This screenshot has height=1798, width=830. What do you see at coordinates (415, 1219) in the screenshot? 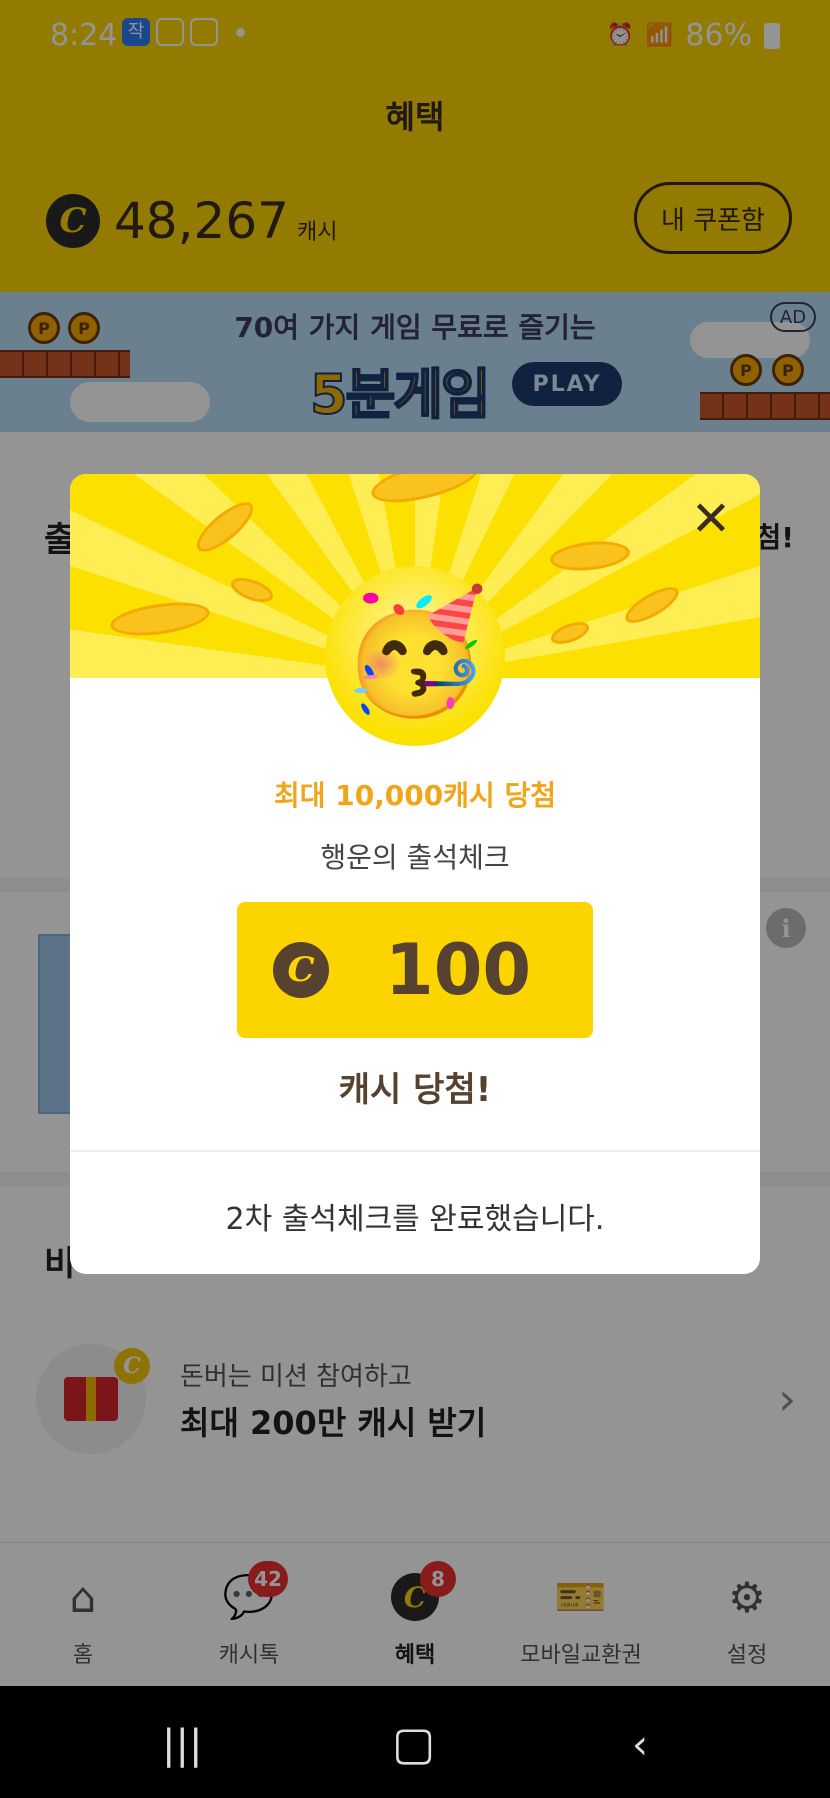
I see `completion-message: 2차 출석체크를 완료했습니다.` at bounding box center [415, 1219].